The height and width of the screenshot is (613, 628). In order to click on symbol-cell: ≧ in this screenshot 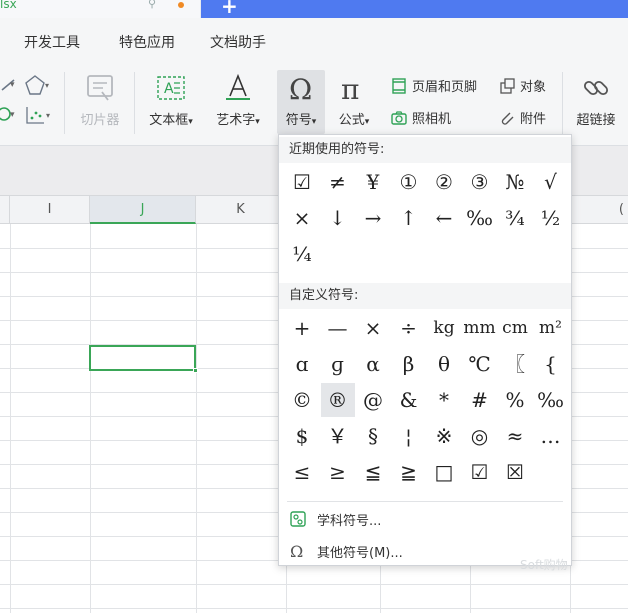, I will do `click(409, 472)`.